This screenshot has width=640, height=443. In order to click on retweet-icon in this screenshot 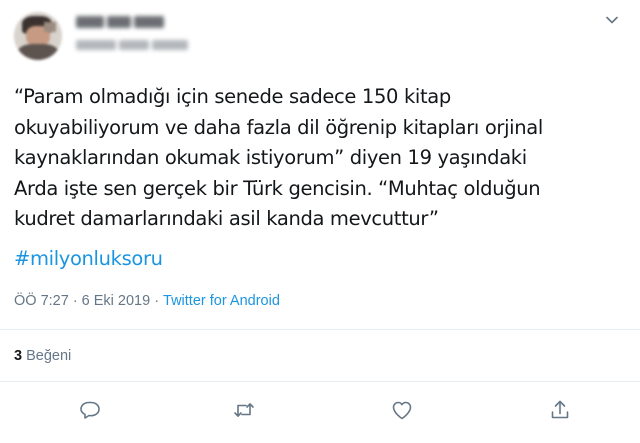, I will do `click(244, 410)`.